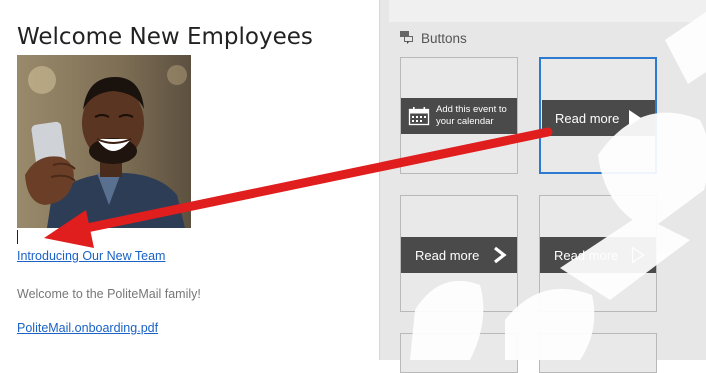 The image size is (706, 373). What do you see at coordinates (635, 118) in the screenshot?
I see `play-triangle-icon` at bounding box center [635, 118].